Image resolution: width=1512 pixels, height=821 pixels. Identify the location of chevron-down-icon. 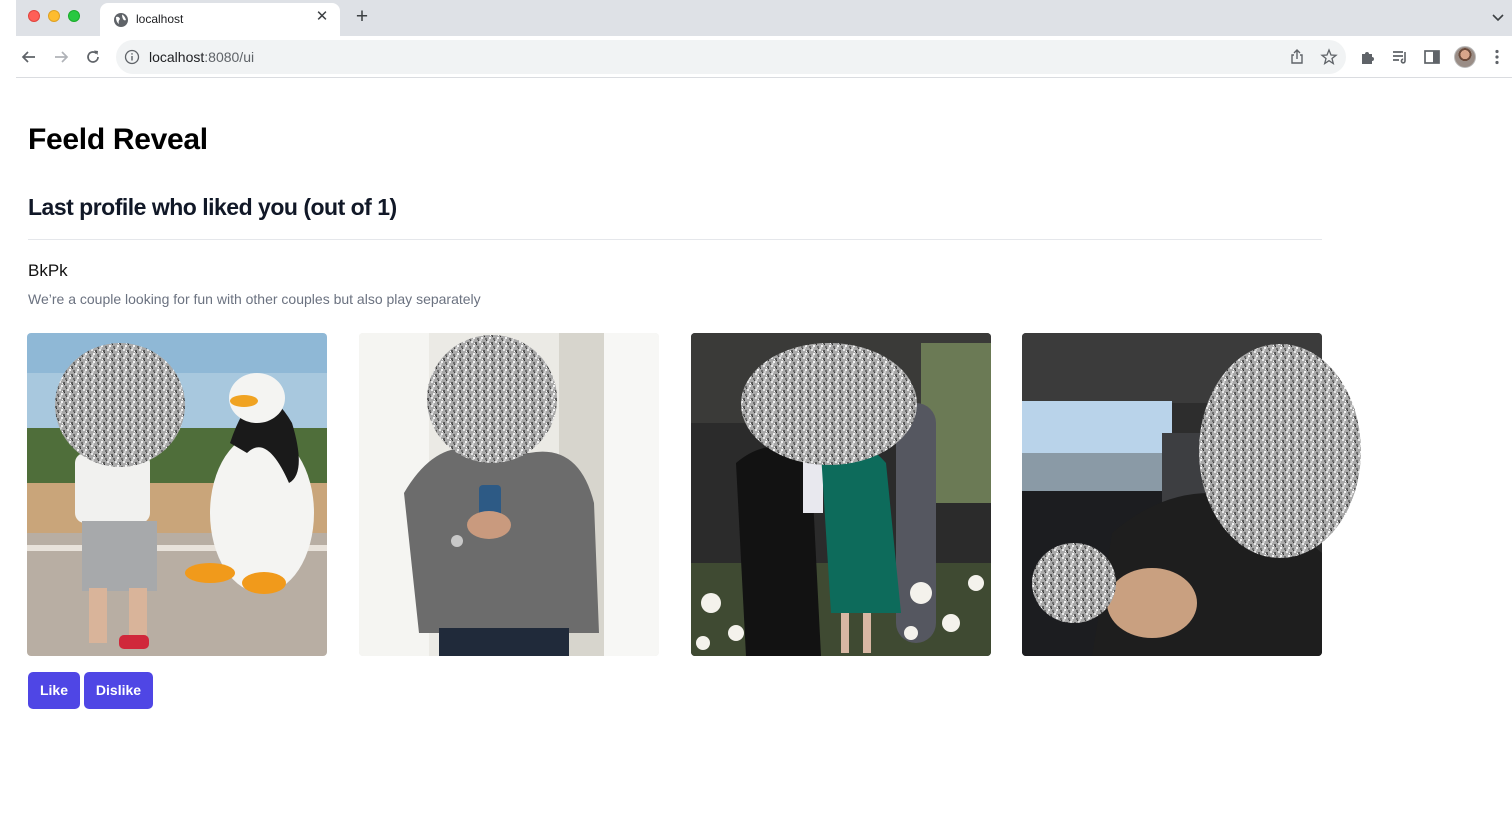
(1498, 17).